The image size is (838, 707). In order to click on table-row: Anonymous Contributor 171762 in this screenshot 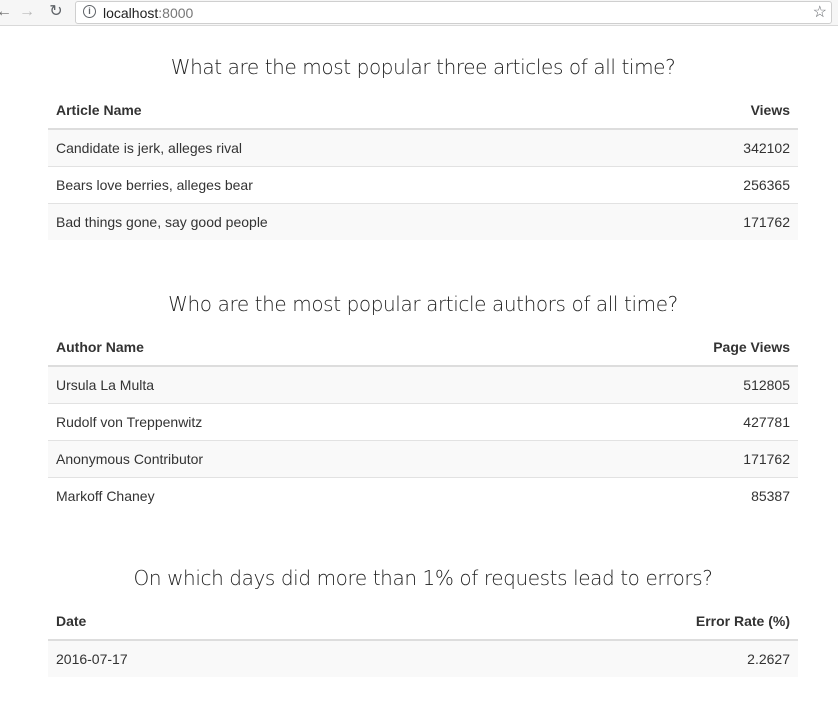, I will do `click(423, 459)`.